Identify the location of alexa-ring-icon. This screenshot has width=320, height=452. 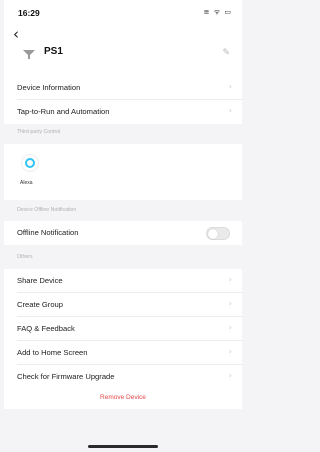
(30, 163).